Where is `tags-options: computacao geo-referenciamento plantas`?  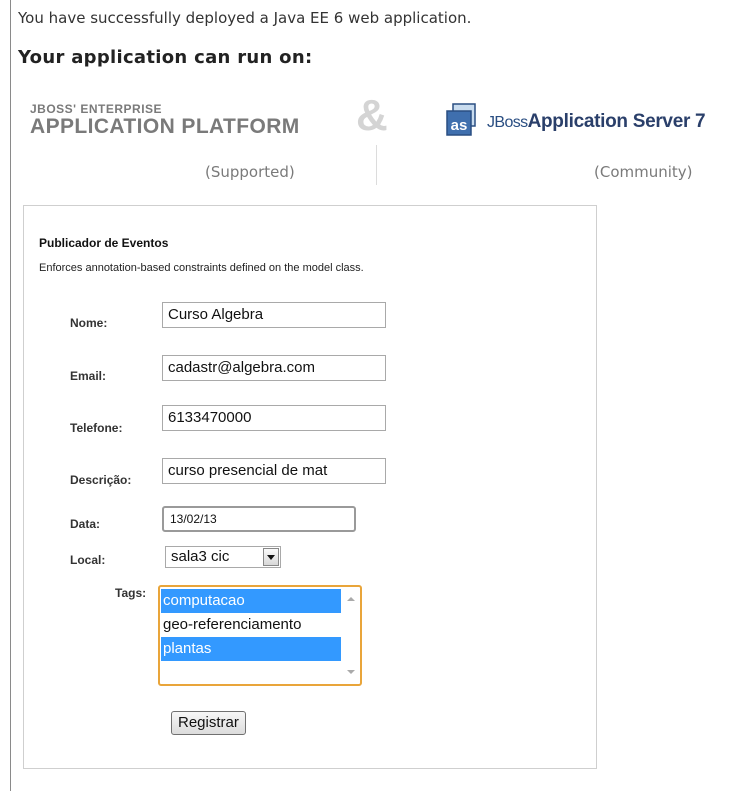
tags-options: computacao geo-referenciamento plantas is located at coordinates (251, 625).